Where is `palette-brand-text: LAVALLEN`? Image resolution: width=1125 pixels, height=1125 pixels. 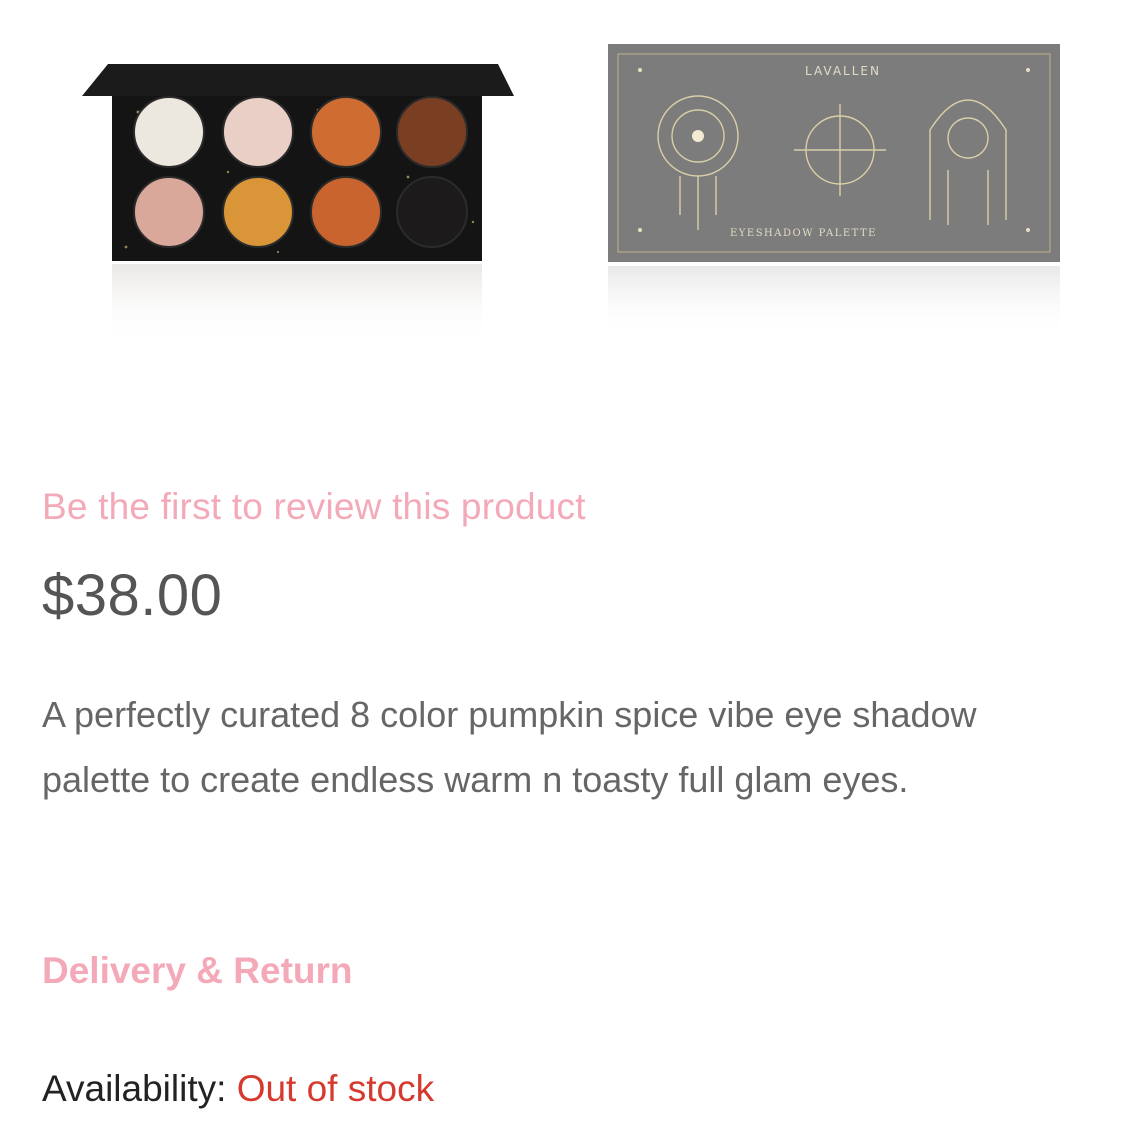
palette-brand-text: LAVALLEN is located at coordinates (843, 71).